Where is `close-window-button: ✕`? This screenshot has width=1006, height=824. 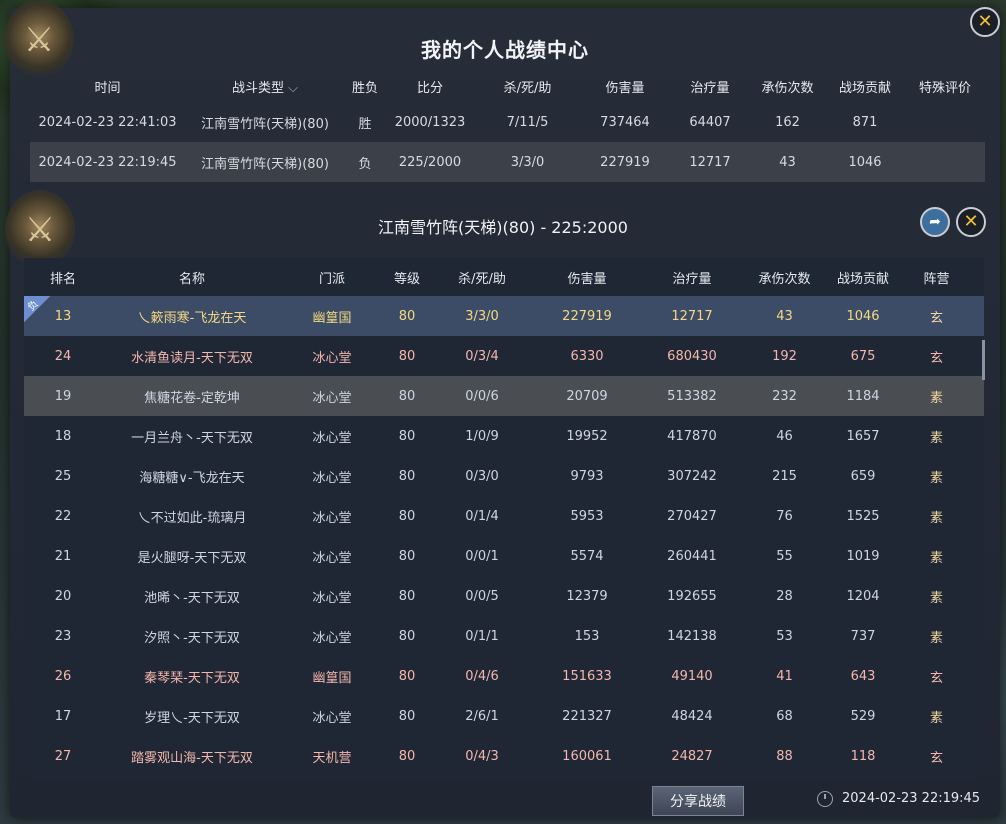 close-window-button: ✕ is located at coordinates (985, 22).